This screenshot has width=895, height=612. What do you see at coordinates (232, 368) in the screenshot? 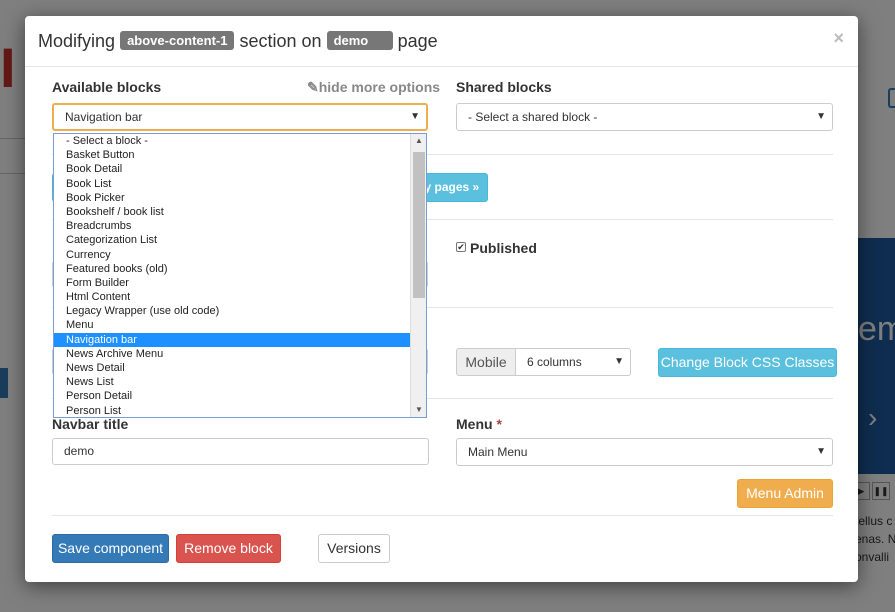
I see `block-option: News Detail` at bounding box center [232, 368].